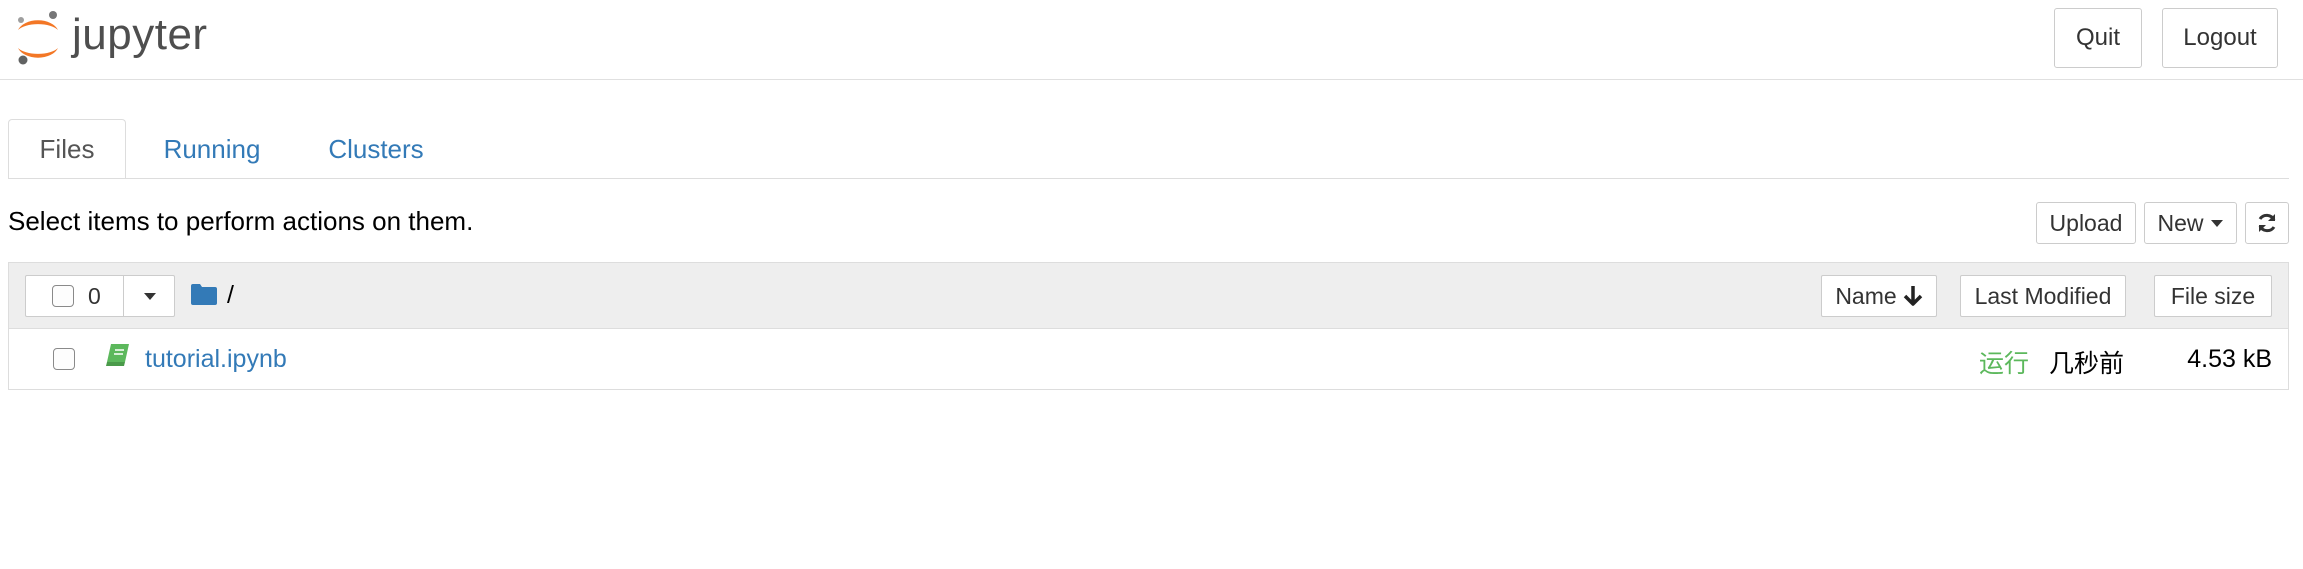 The width and height of the screenshot is (2303, 569). I want to click on selected-count: 0, so click(94, 296).